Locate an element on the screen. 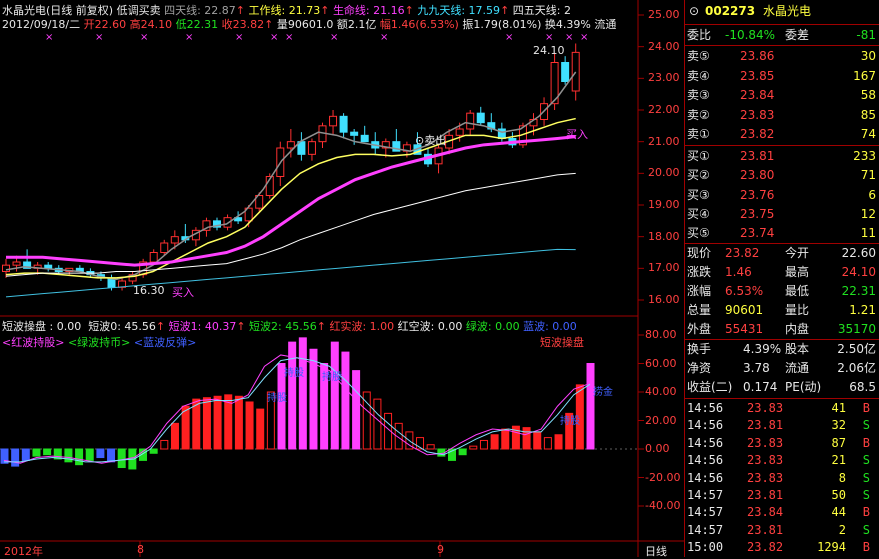  tick-volume: 1294 is located at coordinates (831, 547).